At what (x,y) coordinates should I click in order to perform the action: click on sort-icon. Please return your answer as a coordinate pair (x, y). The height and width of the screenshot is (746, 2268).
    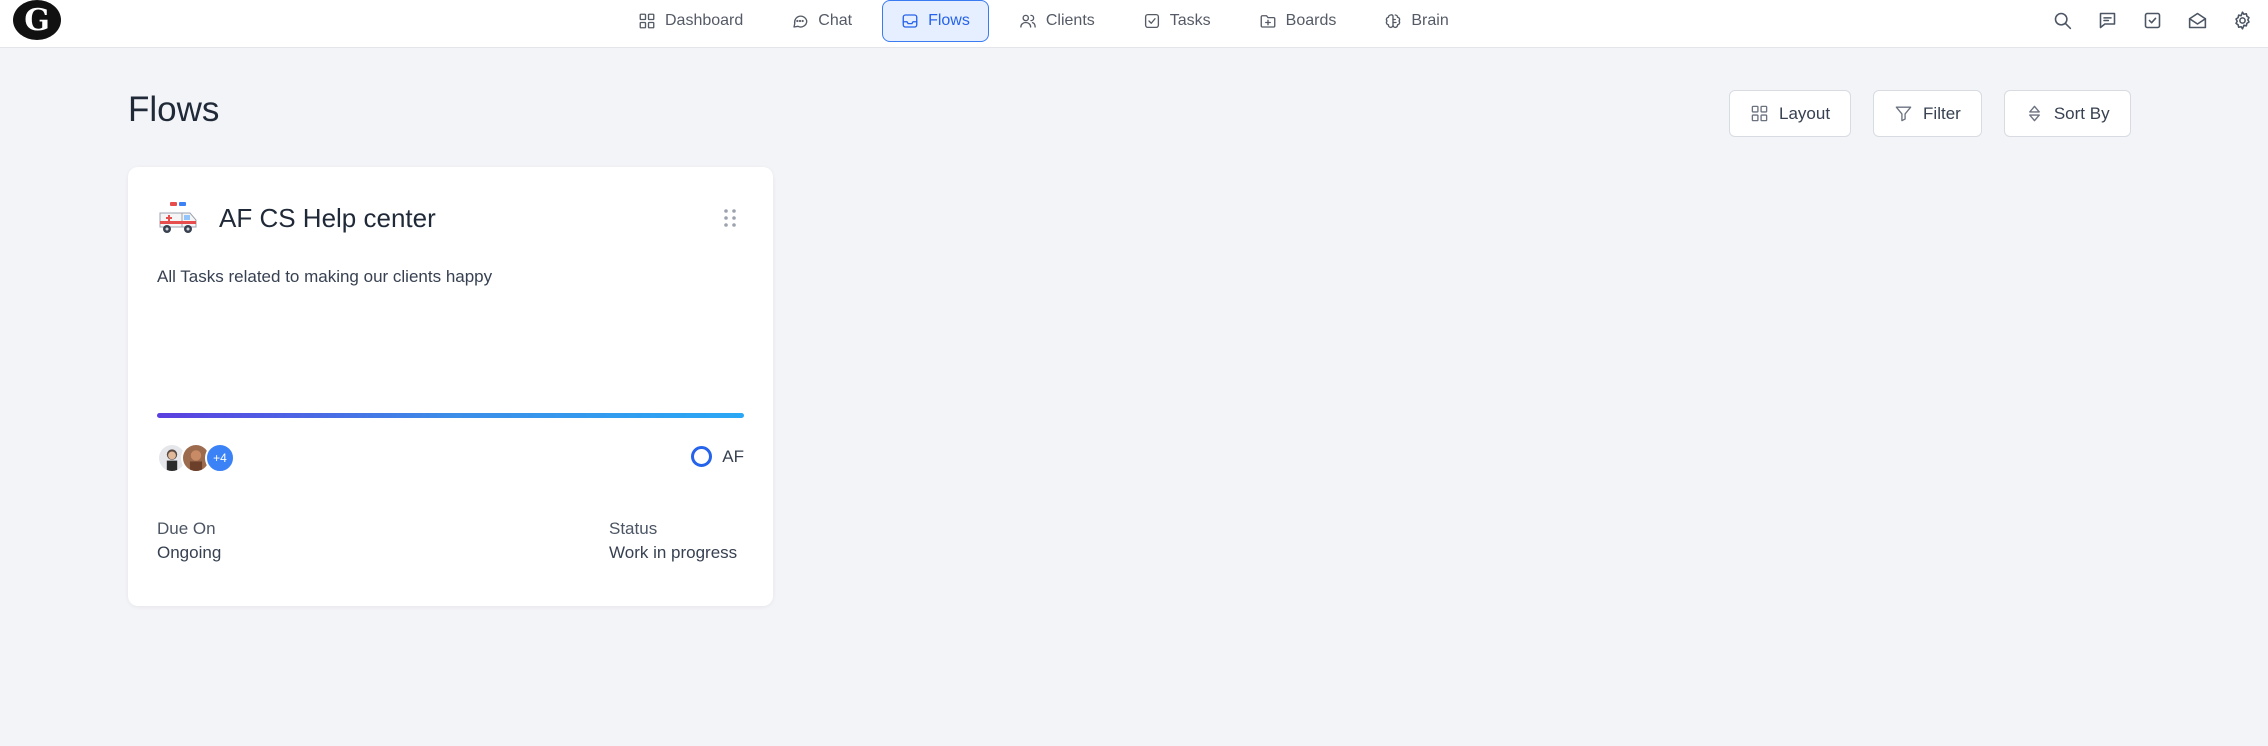
    Looking at the image, I should click on (2034, 113).